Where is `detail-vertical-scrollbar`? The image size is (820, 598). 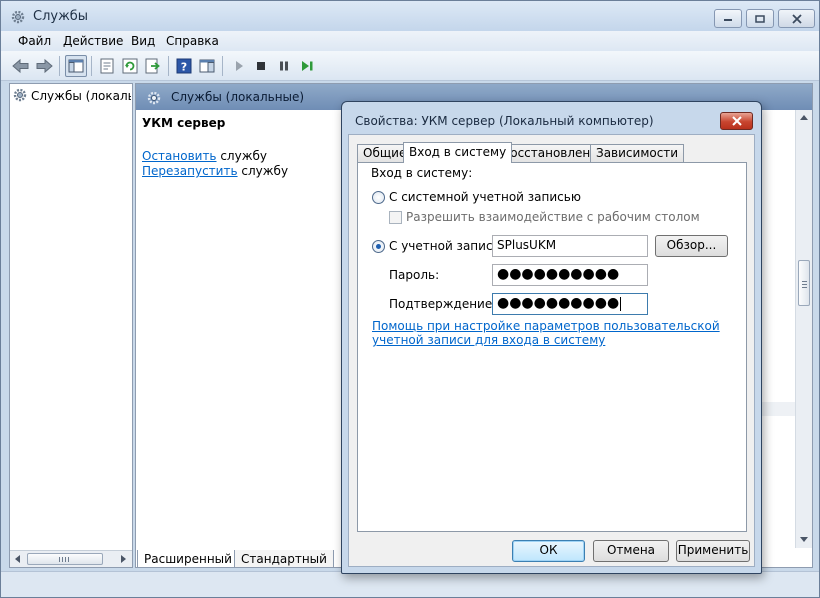 detail-vertical-scrollbar is located at coordinates (803, 329).